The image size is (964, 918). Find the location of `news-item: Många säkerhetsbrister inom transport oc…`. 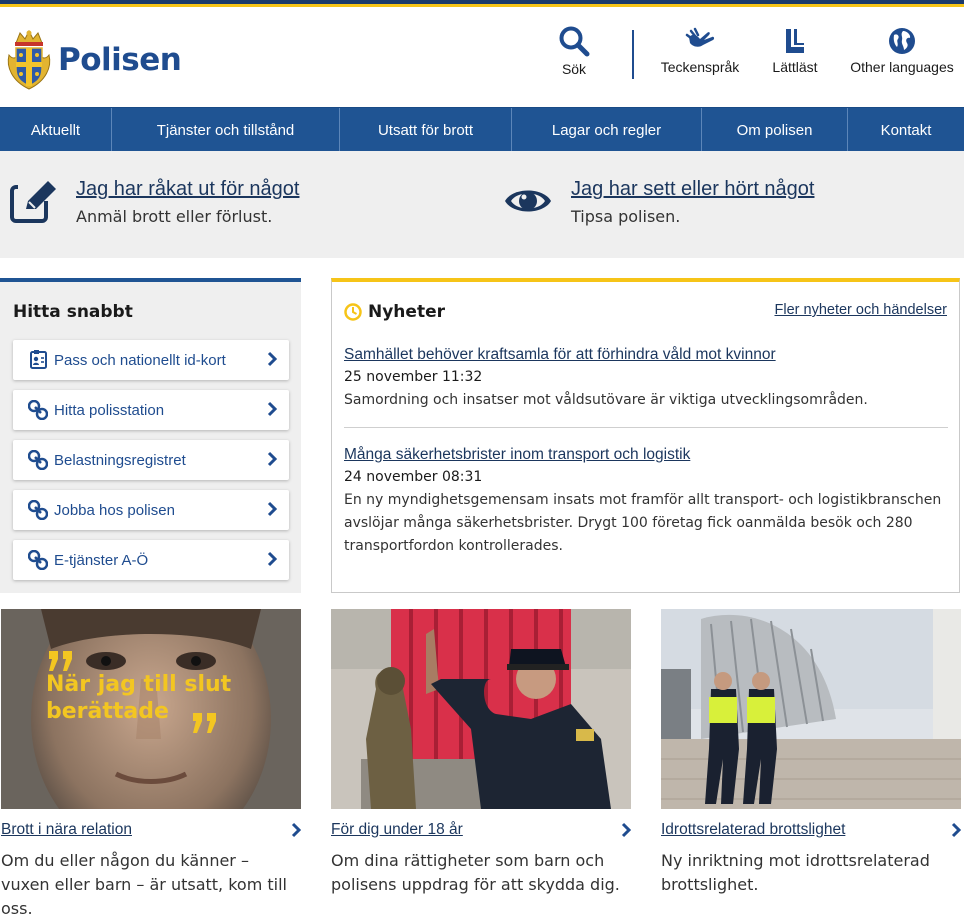

news-item: Många säkerhetsbrister inom transport oc… is located at coordinates (646, 502).